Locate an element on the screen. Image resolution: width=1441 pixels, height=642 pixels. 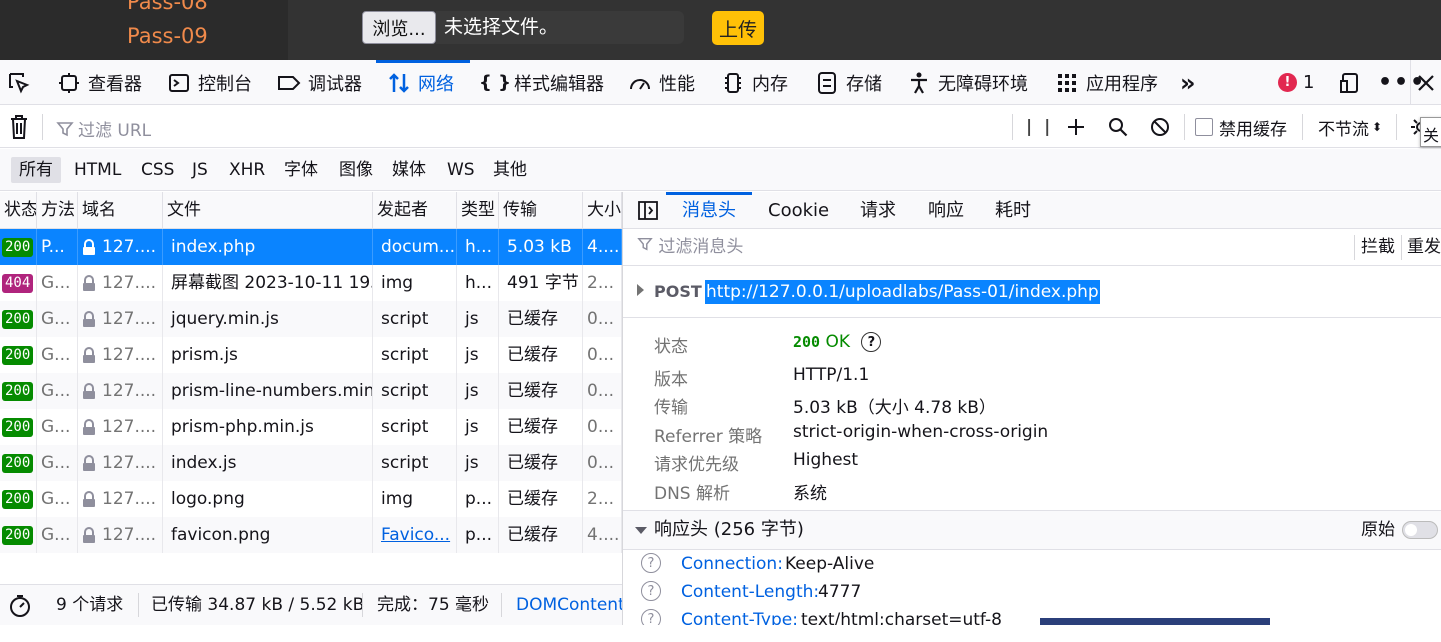
raw-toggle is located at coordinates (1420, 530).